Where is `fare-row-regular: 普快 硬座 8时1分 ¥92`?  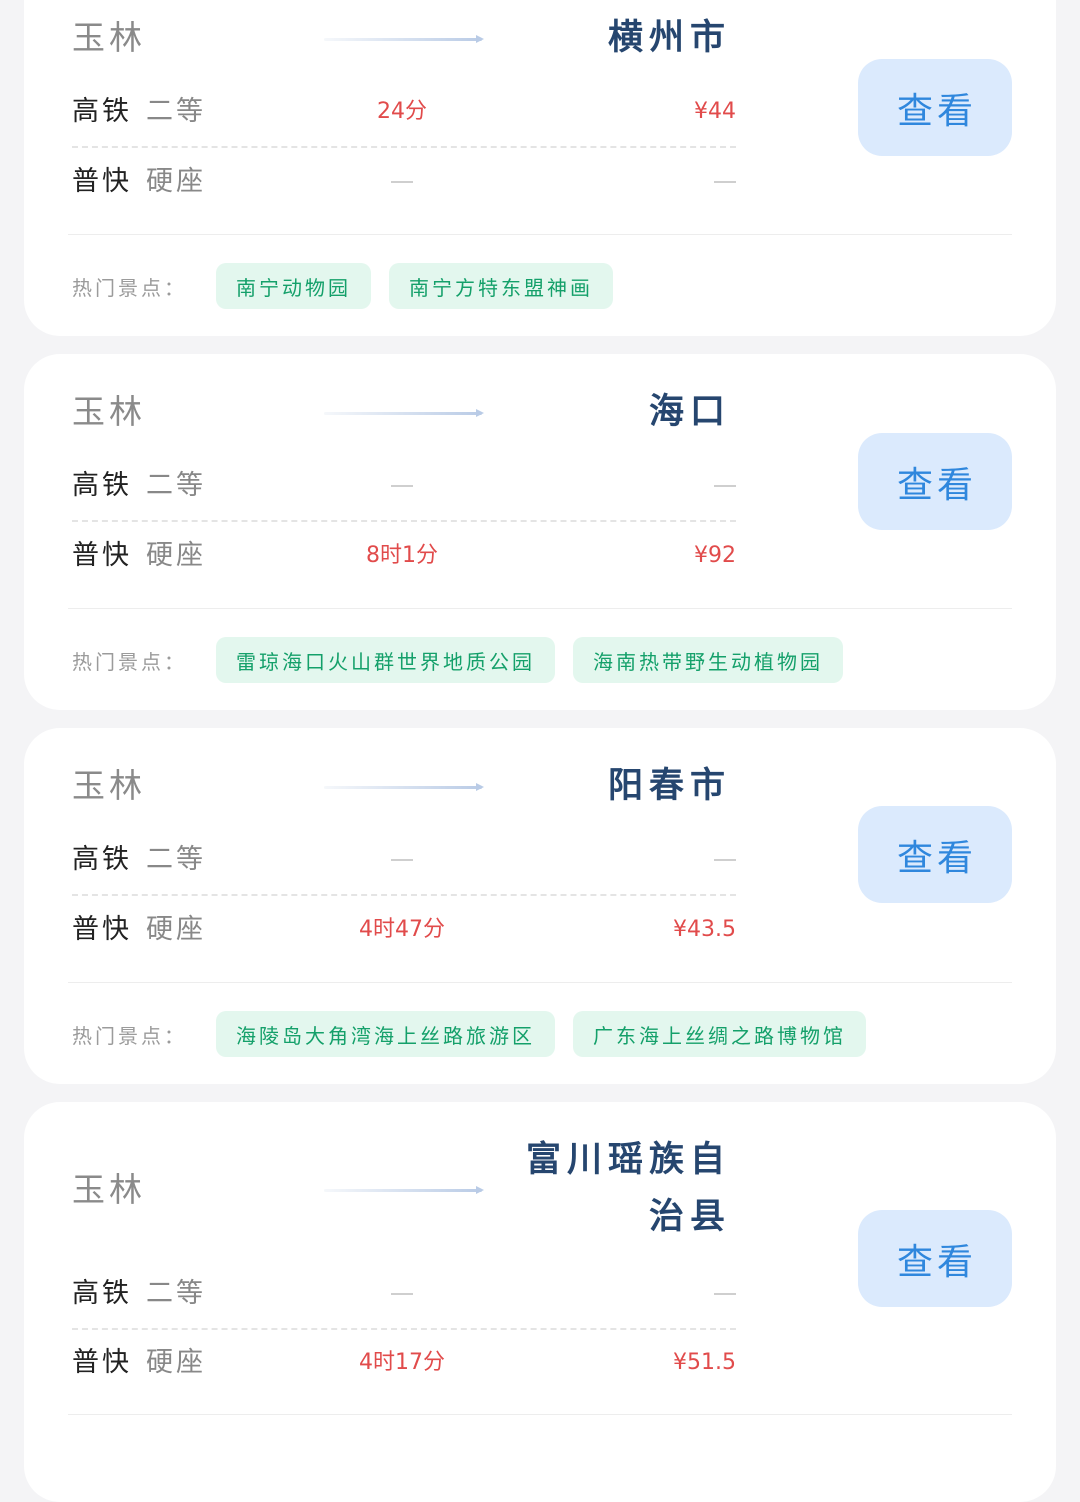 fare-row-regular: 普快 硬座 8时1分 ¥92 is located at coordinates (404, 556).